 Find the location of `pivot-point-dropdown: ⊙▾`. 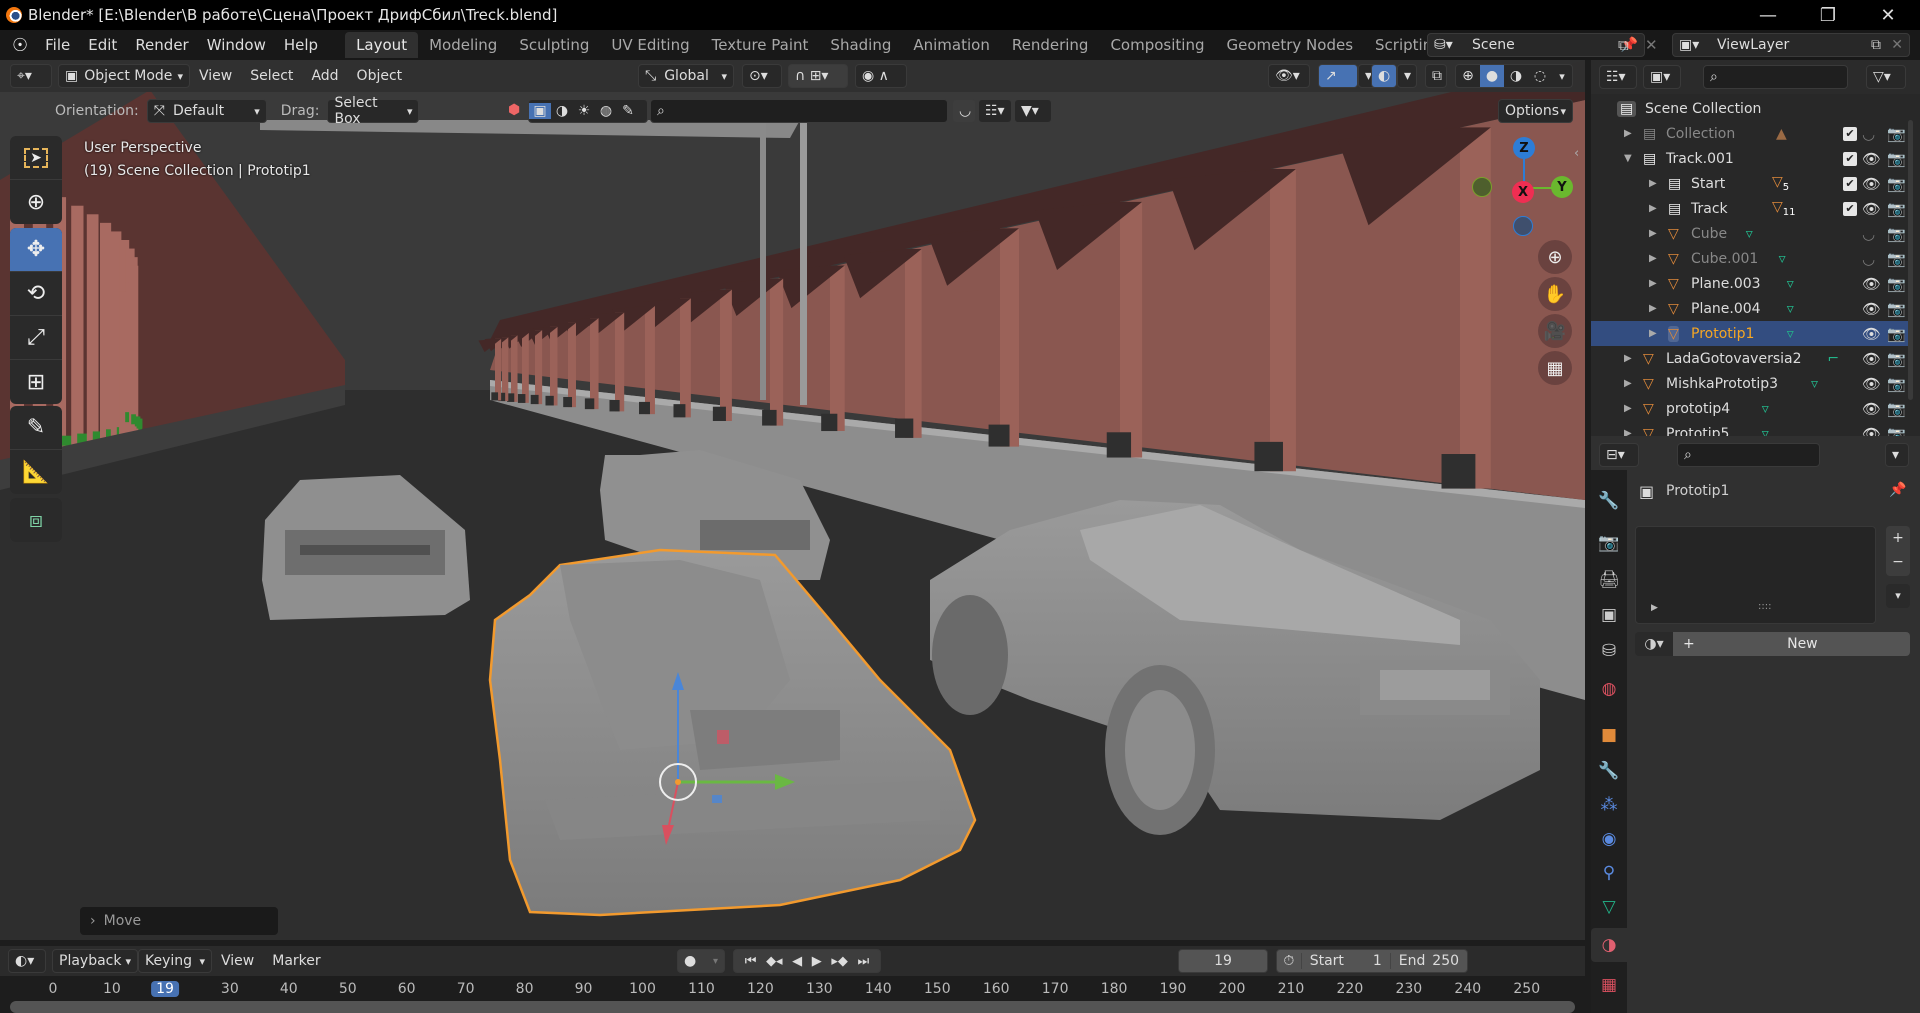

pivot-point-dropdown: ⊙▾ is located at coordinates (762, 76).